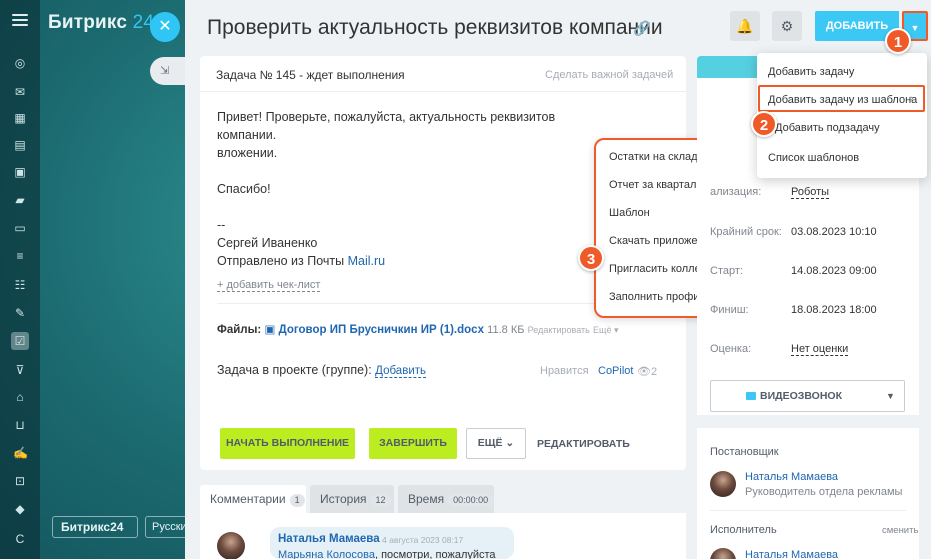 The image size is (931, 559). Describe the element at coordinates (605, 330) in the screenshot. I see `file-more-link: Ещё ▾` at that location.